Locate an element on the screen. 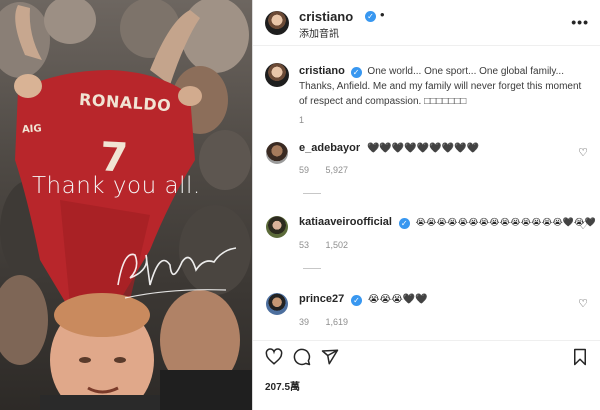 The image size is (600, 410). comment-body: 🖤🖤🖤🖤🖤🖤🖤🖤🖤 is located at coordinates (422, 148).